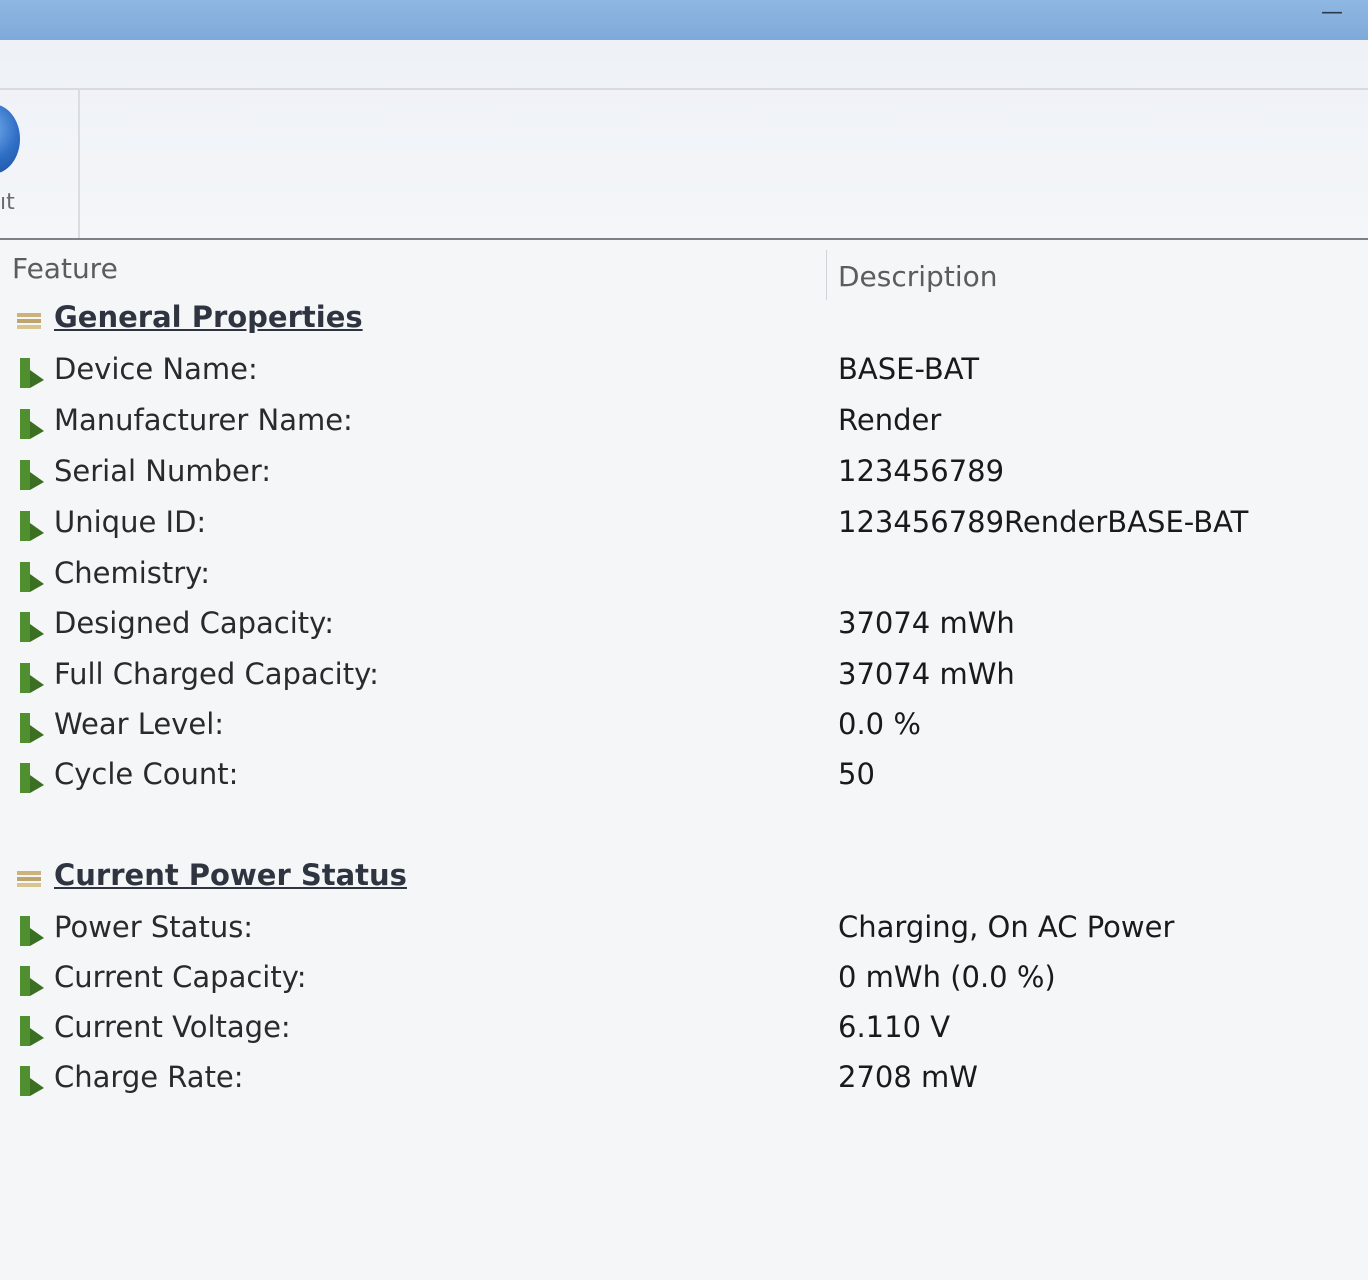 The height and width of the screenshot is (1280, 1368). Describe the element at coordinates (684, 880) in the screenshot. I see `section-current-power-status: Current Power Status` at that location.